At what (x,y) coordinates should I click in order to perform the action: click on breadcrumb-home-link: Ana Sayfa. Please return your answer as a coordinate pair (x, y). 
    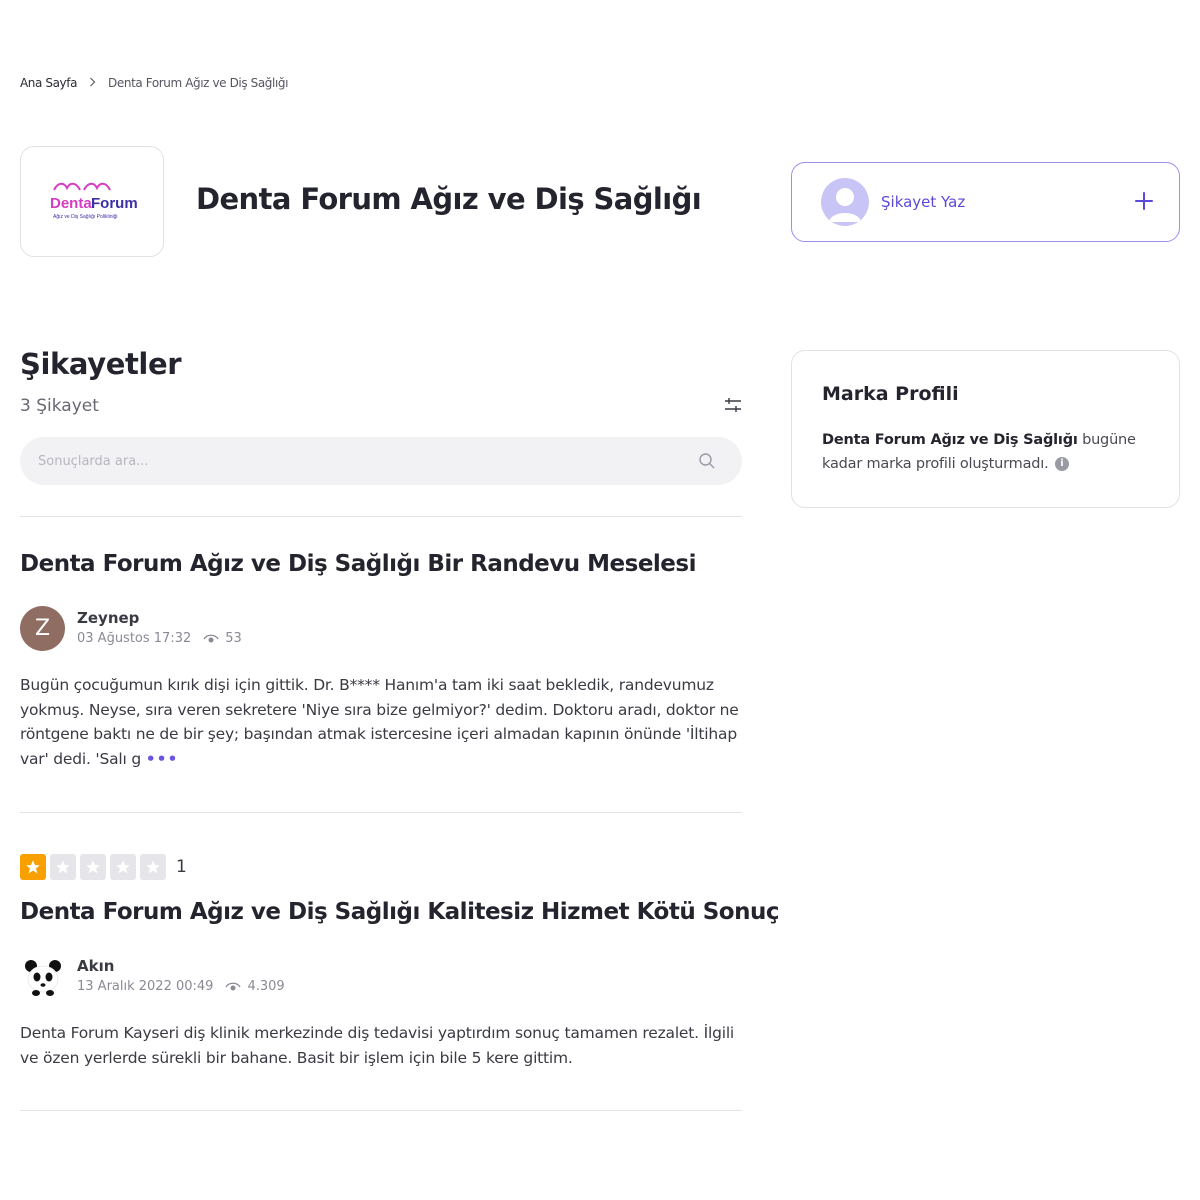
    Looking at the image, I should click on (48, 83).